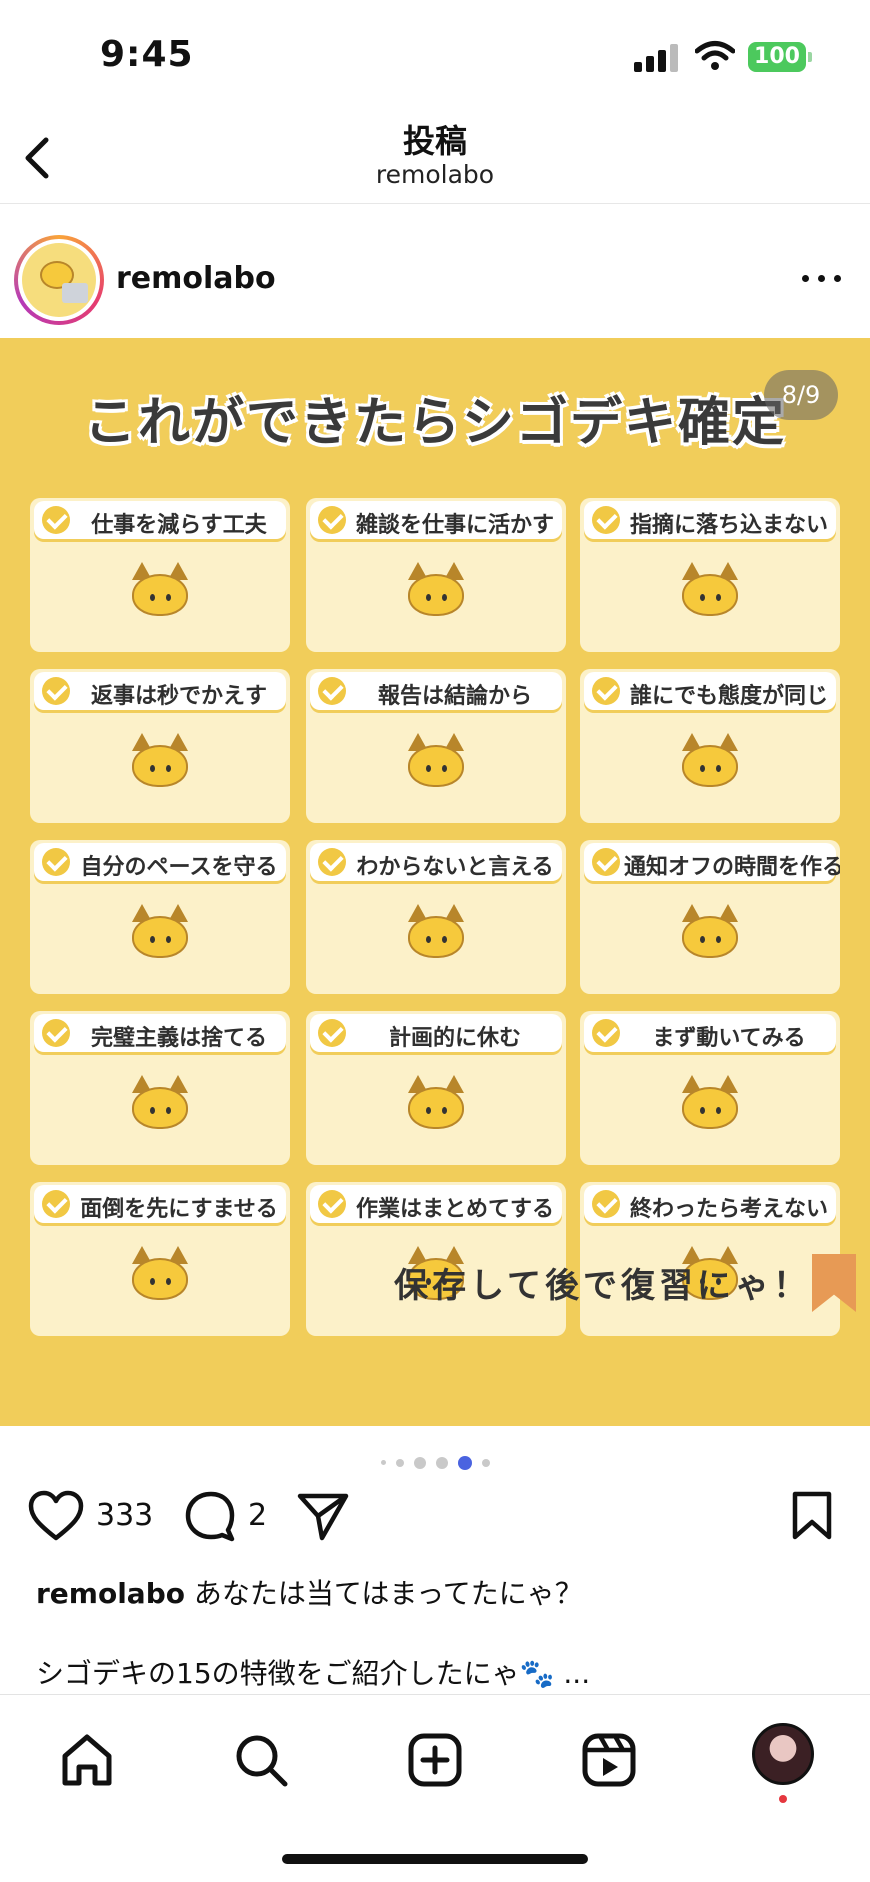 This screenshot has height=1882, width=870. Describe the element at coordinates (179, 525) in the screenshot. I see `trait-card-text: 仕事を減らす工夫` at that location.